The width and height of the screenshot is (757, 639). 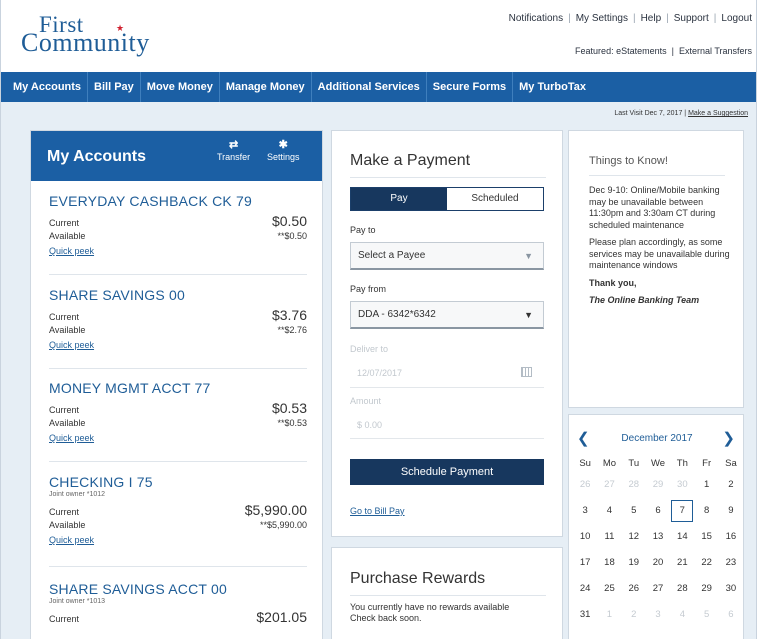 What do you see at coordinates (682, 537) in the screenshot?
I see `calendar-day: 14` at bounding box center [682, 537].